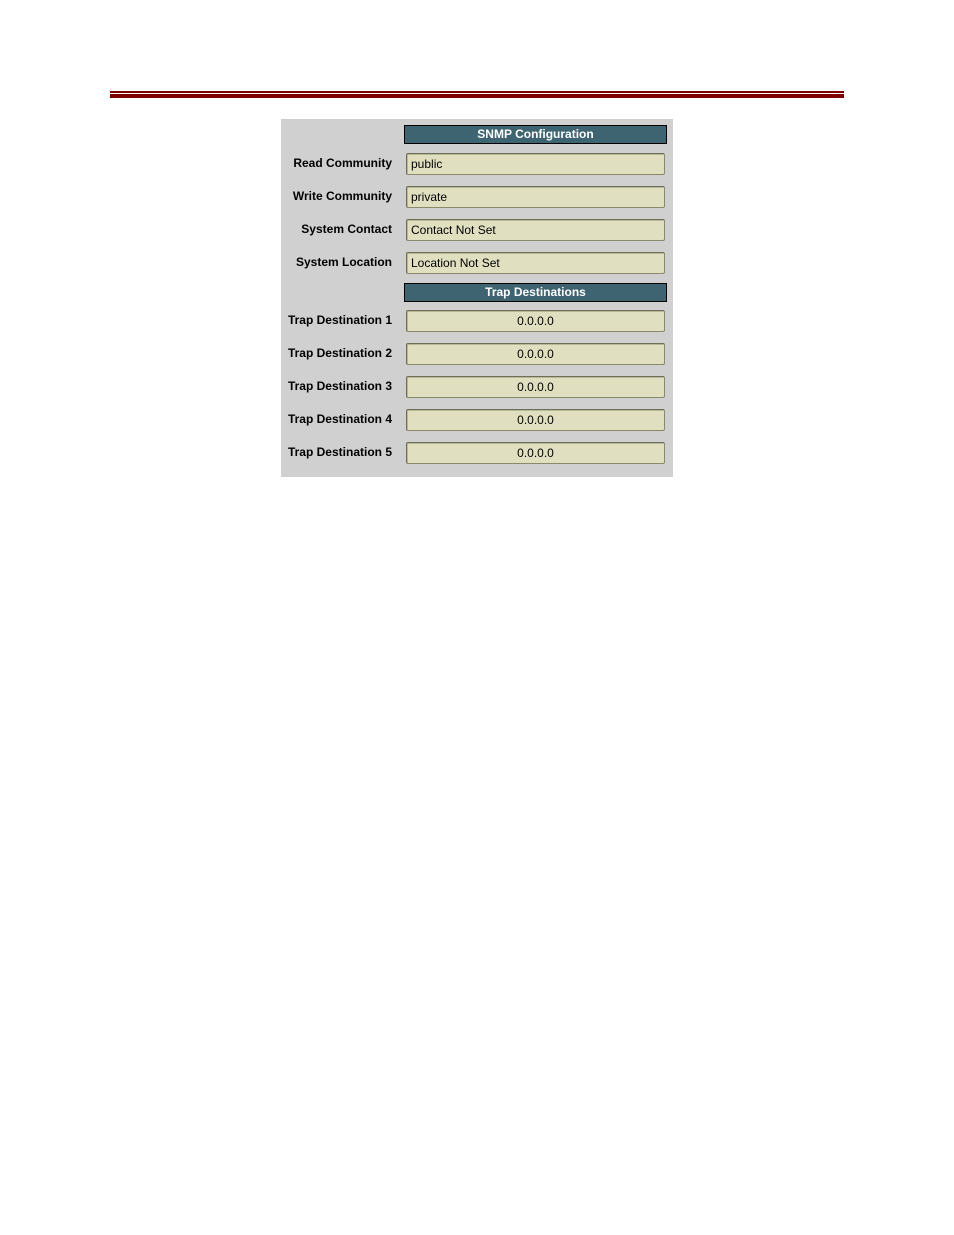 This screenshot has height=1235, width=954. Describe the element at coordinates (342, 196) in the screenshot. I see `write-community-label: Write Community` at that location.